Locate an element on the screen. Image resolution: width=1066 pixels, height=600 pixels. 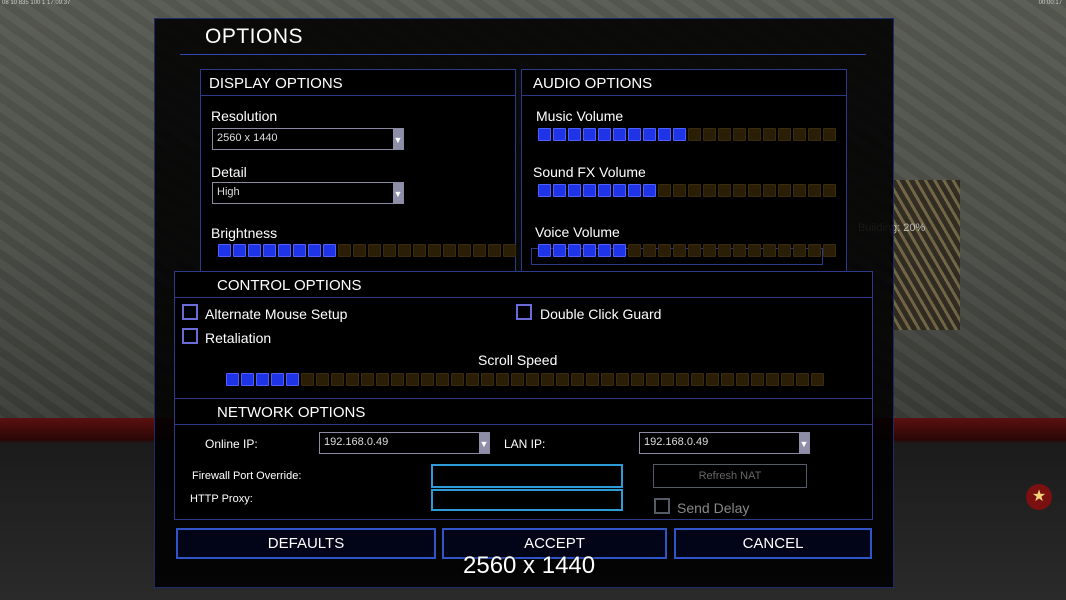
brightness-slider is located at coordinates (367, 250).